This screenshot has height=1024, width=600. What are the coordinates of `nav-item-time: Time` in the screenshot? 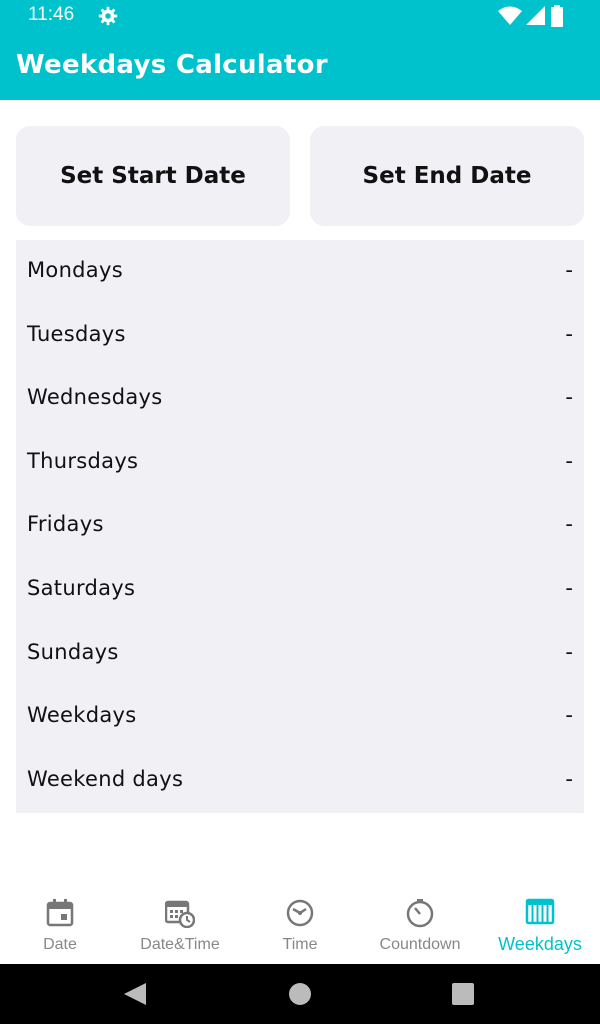 It's located at (300, 922).